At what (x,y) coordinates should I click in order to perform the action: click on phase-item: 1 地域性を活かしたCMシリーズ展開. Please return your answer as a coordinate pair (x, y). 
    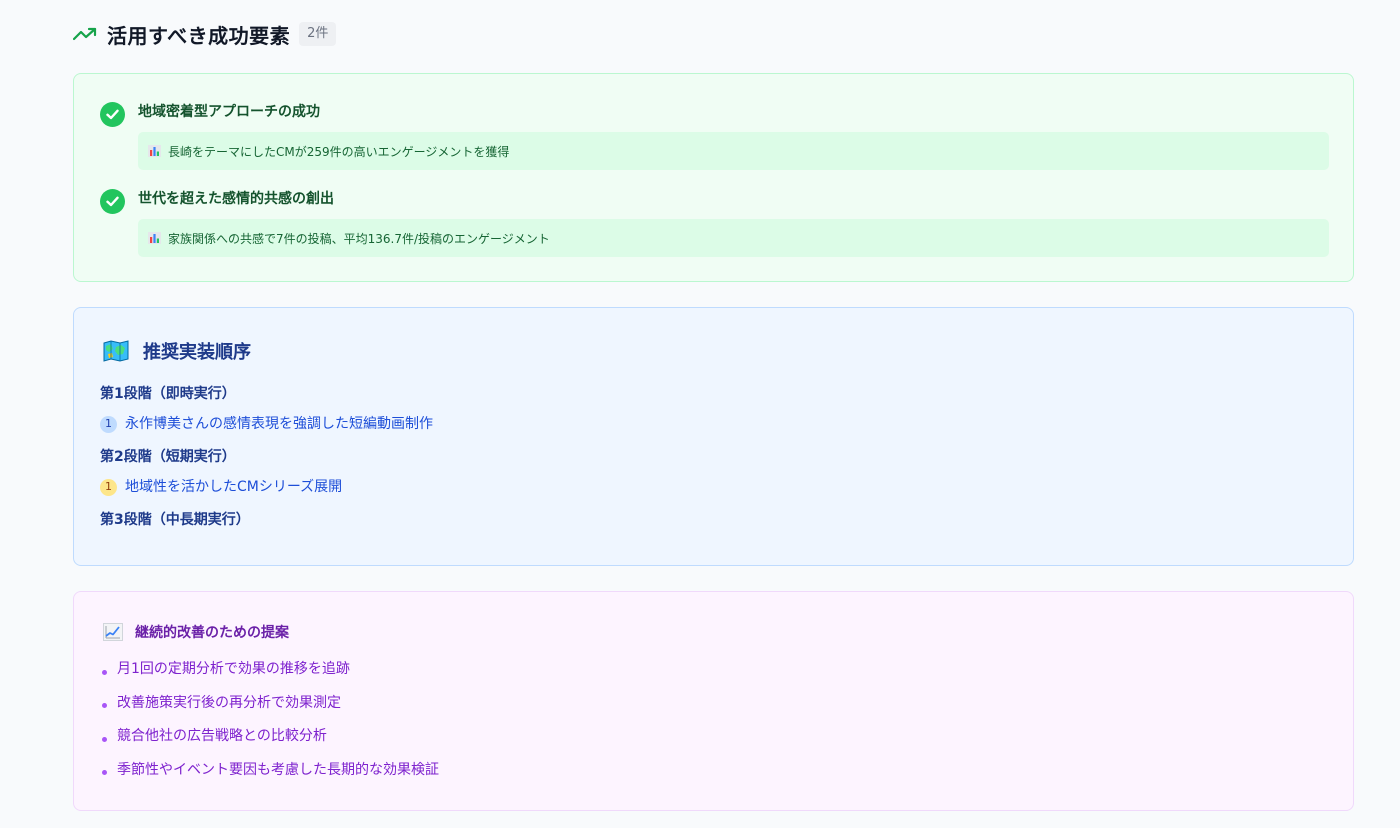
    Looking at the image, I should click on (221, 487).